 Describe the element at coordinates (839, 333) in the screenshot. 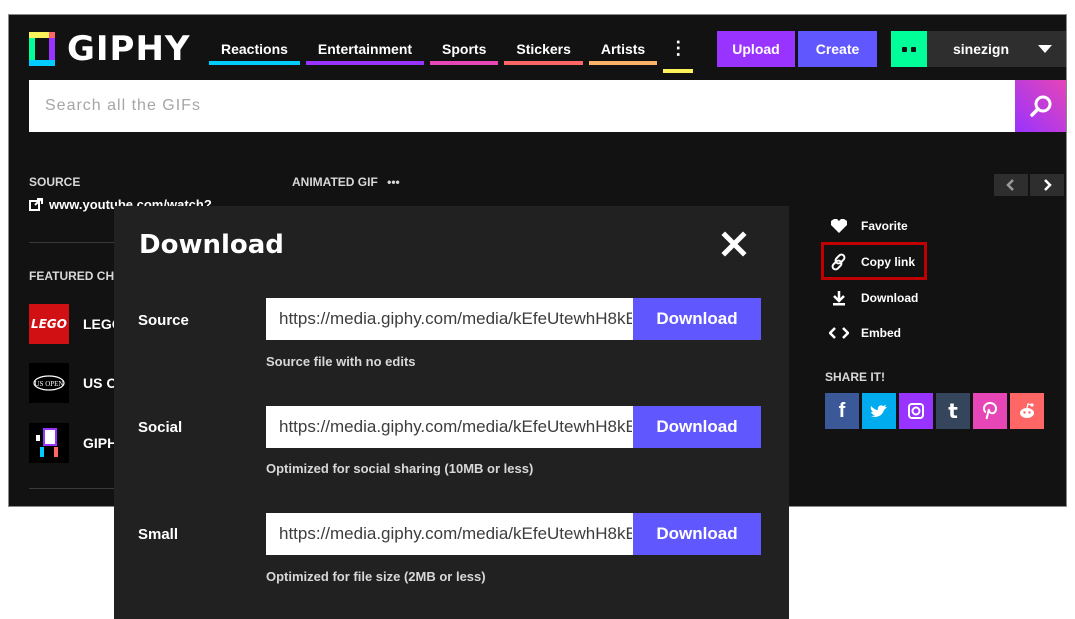

I see `code-icon` at that location.